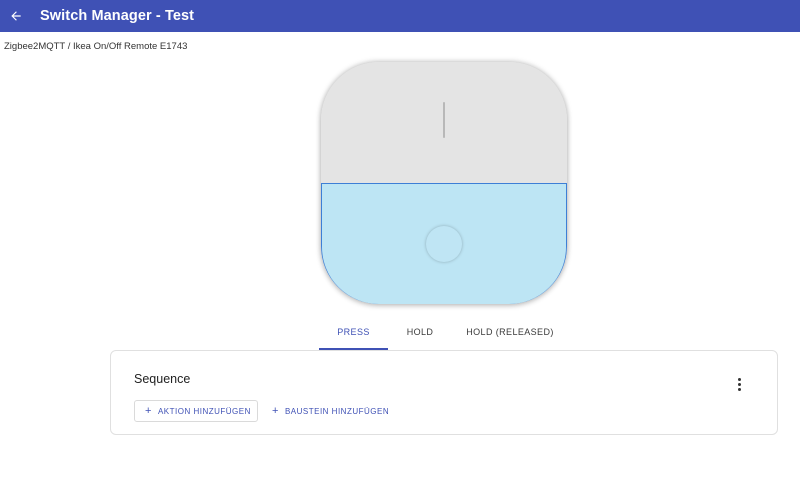 The width and height of the screenshot is (800, 484). Describe the element at coordinates (204, 411) in the screenshot. I see `add-action-label: AKTION HINZUFÜGEN` at that location.